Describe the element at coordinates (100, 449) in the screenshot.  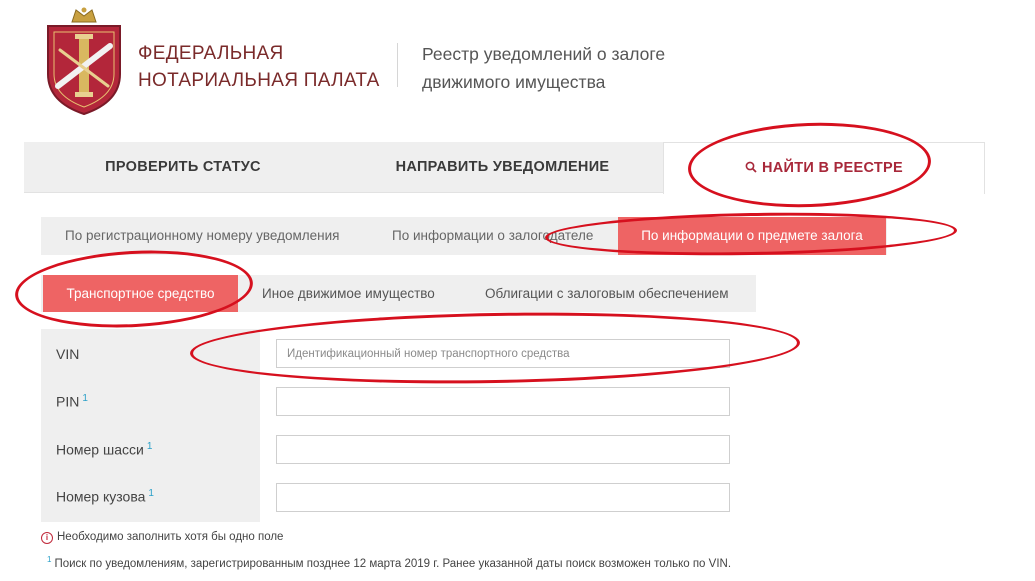
I see `chassis-label-text: Номер шасси` at that location.